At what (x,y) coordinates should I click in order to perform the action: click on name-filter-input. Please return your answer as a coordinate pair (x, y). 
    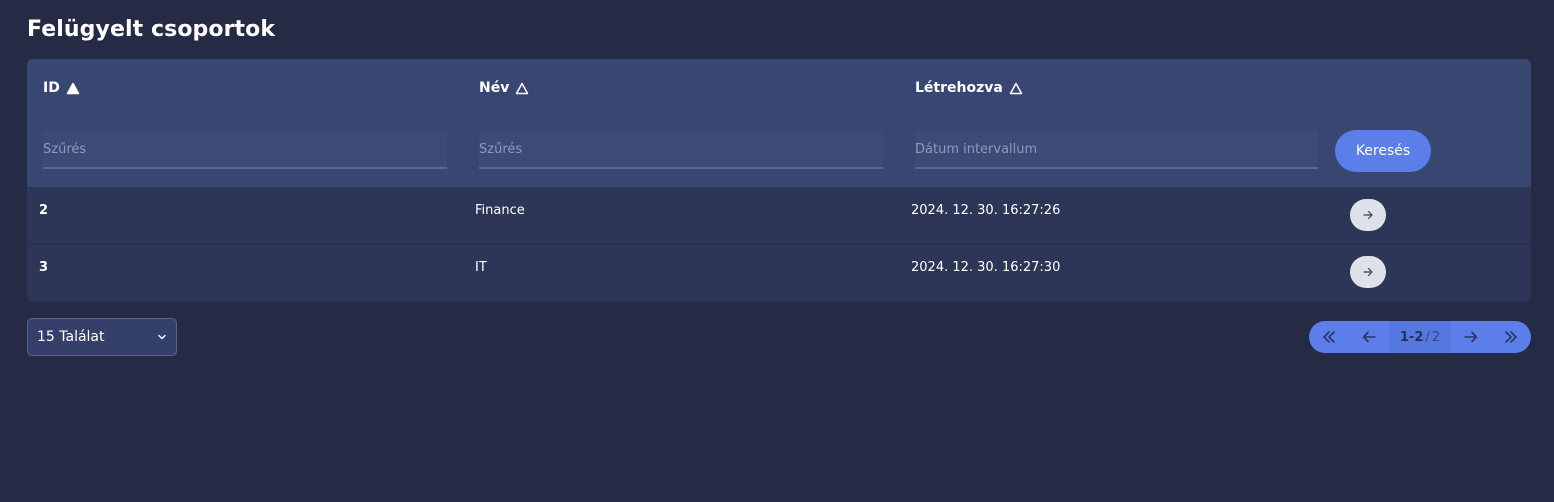
    Looking at the image, I should click on (681, 149).